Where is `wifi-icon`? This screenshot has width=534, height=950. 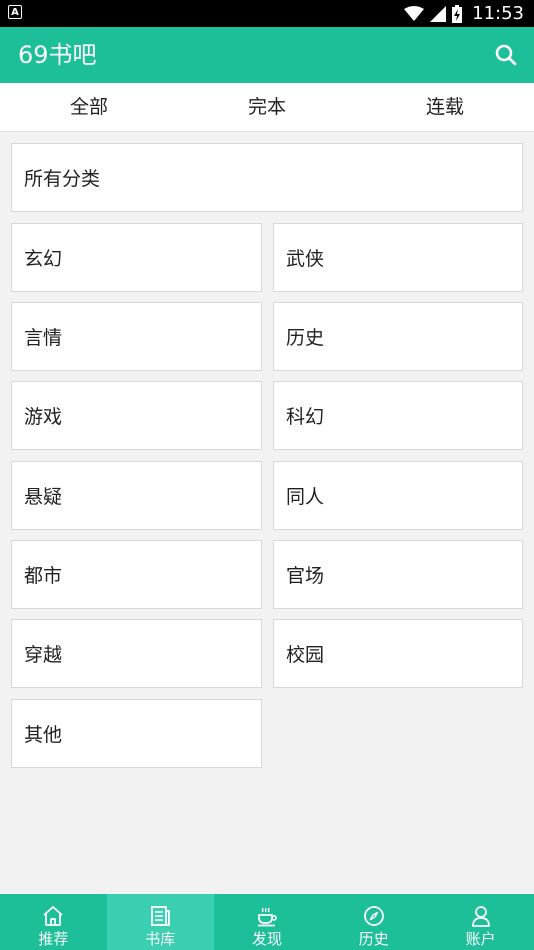
wifi-icon is located at coordinates (414, 13).